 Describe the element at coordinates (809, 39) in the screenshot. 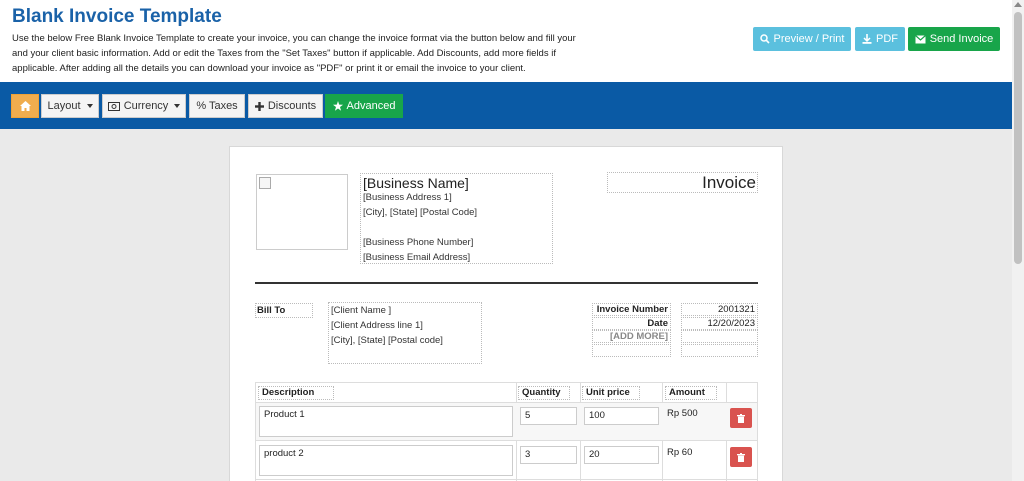

I see `preview-print-label: Preview / Print` at that location.